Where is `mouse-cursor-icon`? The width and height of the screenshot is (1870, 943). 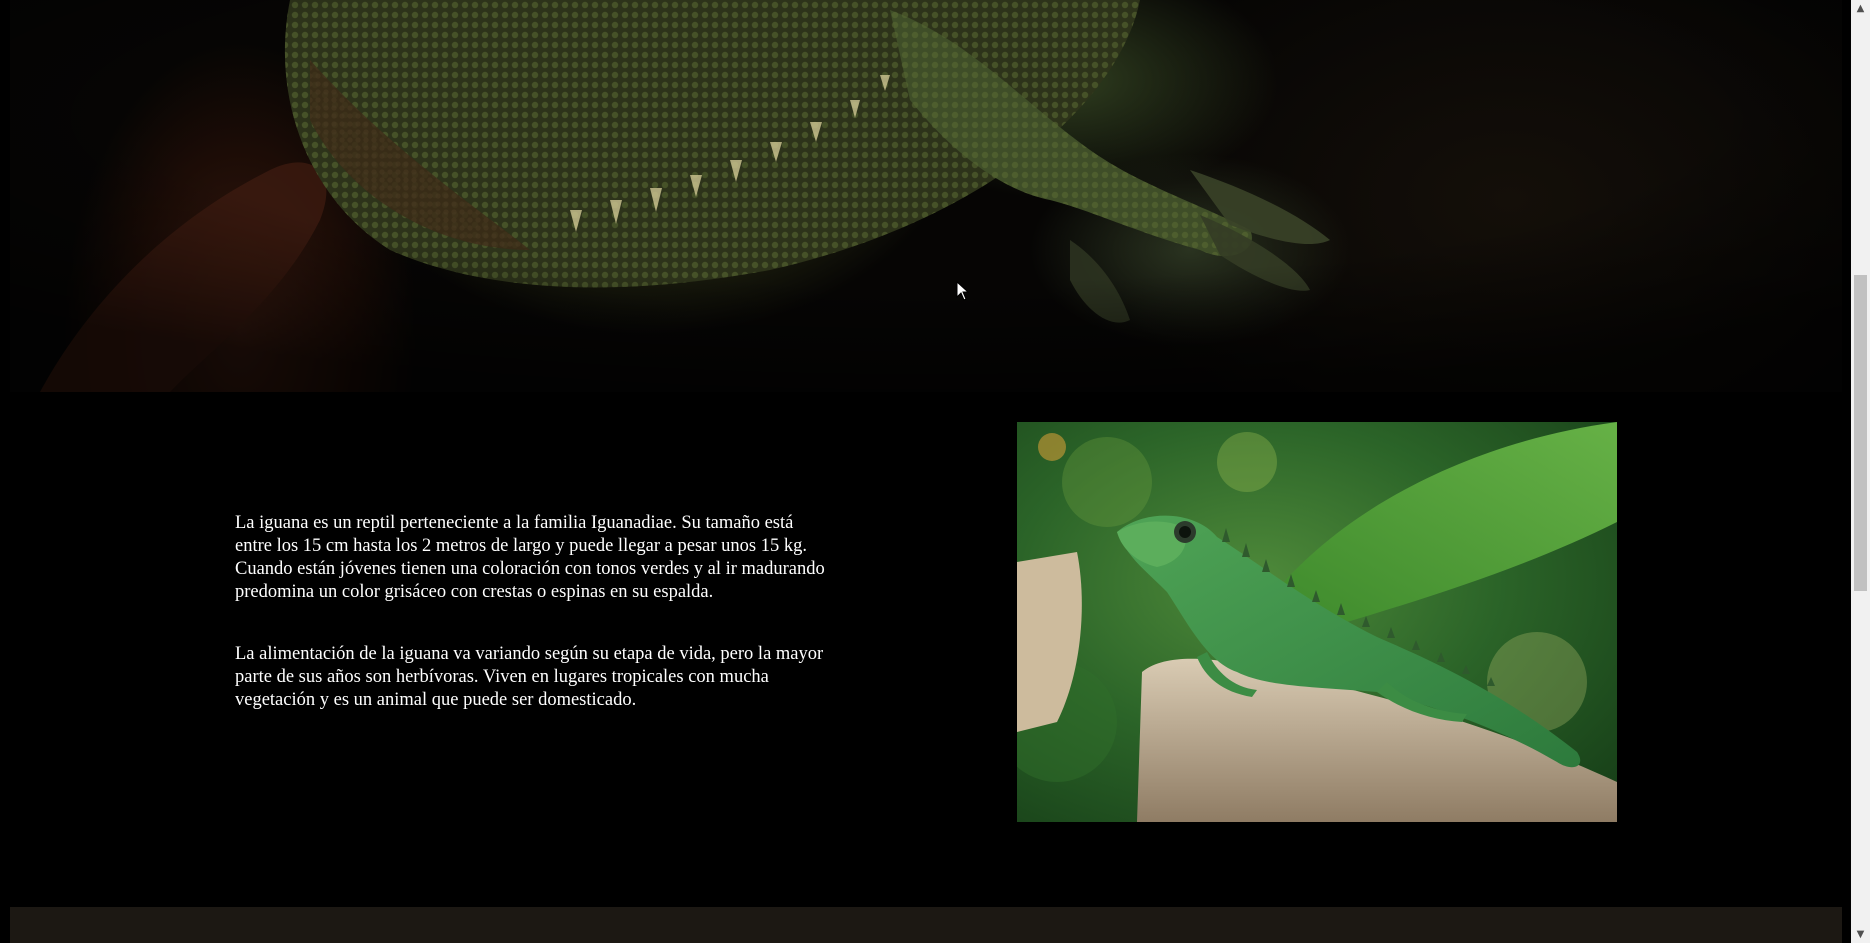
mouse-cursor-icon is located at coordinates (963, 291).